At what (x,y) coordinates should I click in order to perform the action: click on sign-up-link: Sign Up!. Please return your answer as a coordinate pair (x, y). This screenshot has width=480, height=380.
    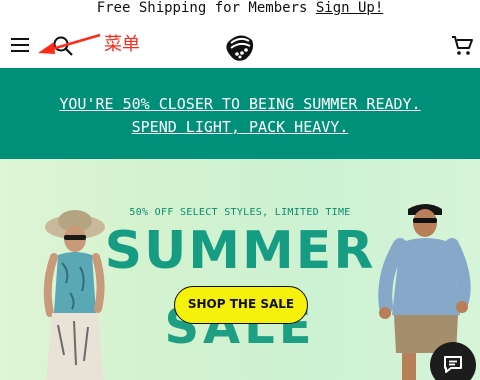
    Looking at the image, I should click on (349, 8).